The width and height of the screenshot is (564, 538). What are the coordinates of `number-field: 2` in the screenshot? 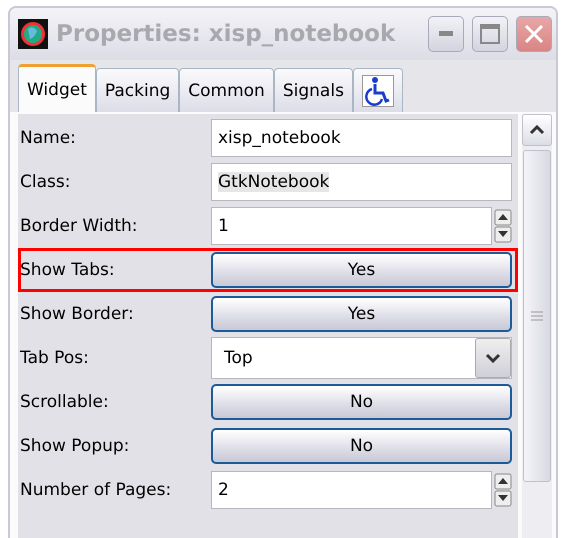 It's located at (351, 490).